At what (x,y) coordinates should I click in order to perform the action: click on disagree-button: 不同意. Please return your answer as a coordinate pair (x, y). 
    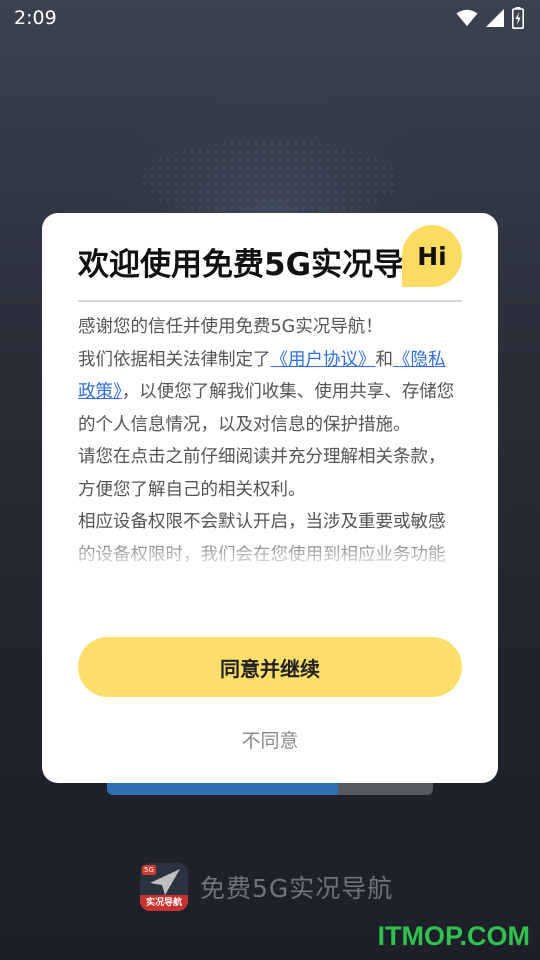
    Looking at the image, I should click on (270, 741).